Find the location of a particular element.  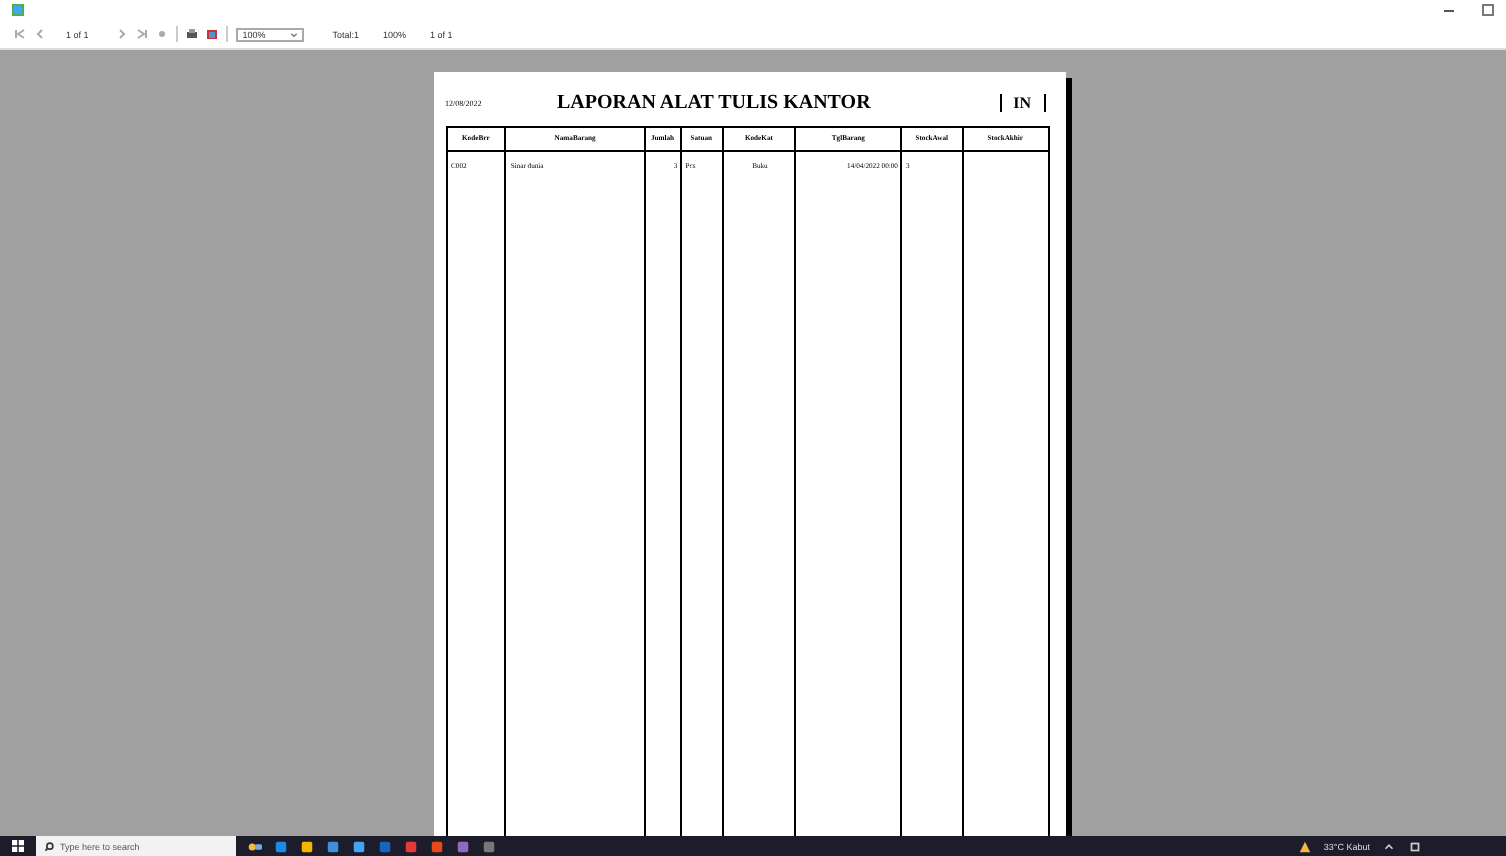

caret-icon is located at coordinates (294, 34).